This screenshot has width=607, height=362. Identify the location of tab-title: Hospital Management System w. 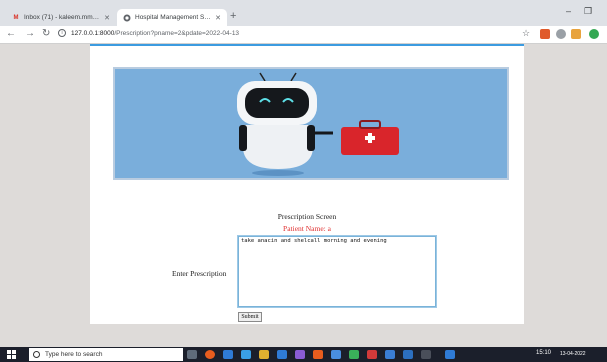
(173, 17).